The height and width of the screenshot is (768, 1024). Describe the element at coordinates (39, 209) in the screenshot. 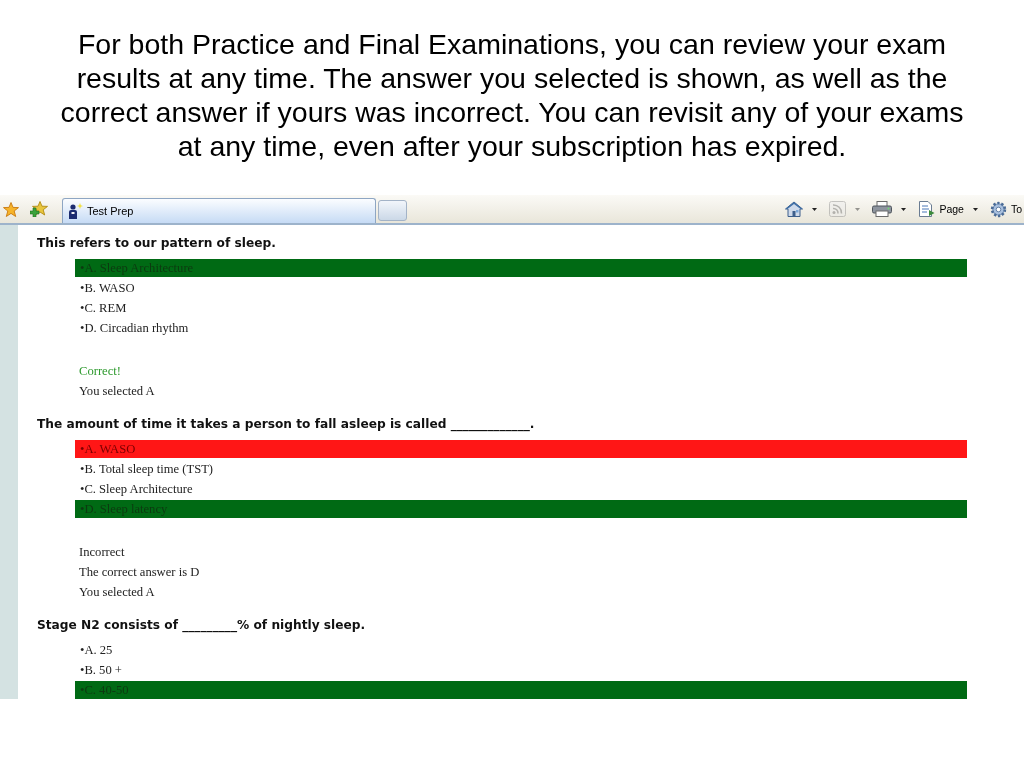

I see `star-plus-icon` at that location.